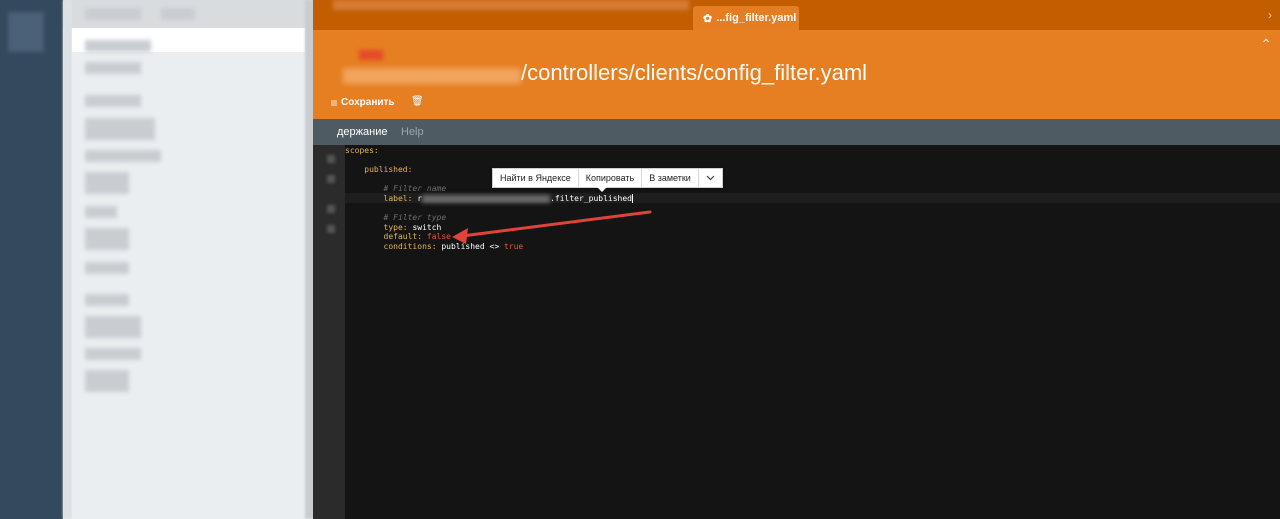 This screenshot has height=519, width=1280. I want to click on code-line: # Filter type, so click(415, 217).